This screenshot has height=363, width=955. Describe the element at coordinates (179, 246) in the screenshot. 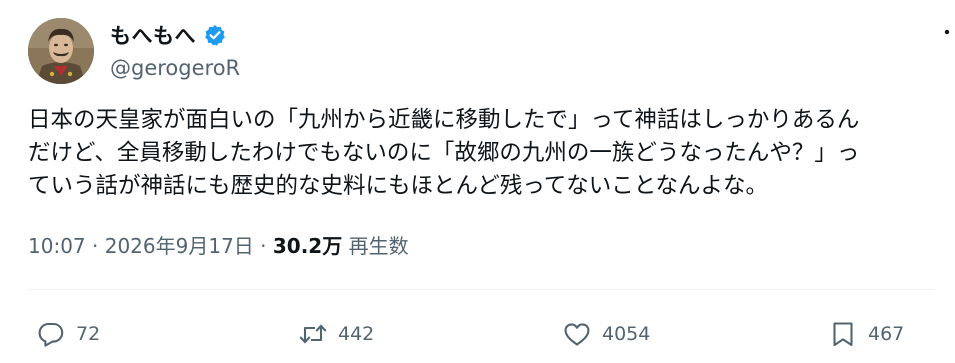

I see `tweet-date: 2026年9月17日` at that location.